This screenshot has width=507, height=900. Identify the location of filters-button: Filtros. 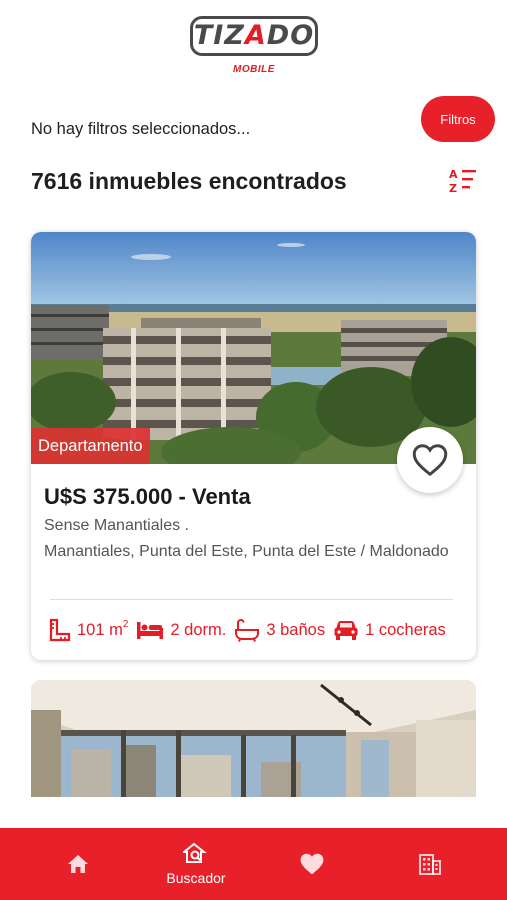
(458, 119).